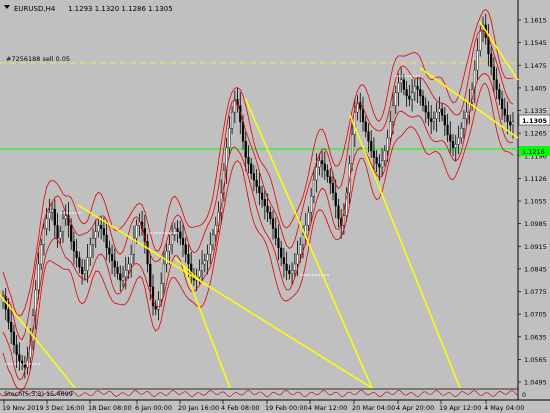 The width and height of the screenshot is (550, 413). What do you see at coordinates (535, 269) in the screenshot?
I see `y-tick-label: 1.0845` at bounding box center [535, 269].